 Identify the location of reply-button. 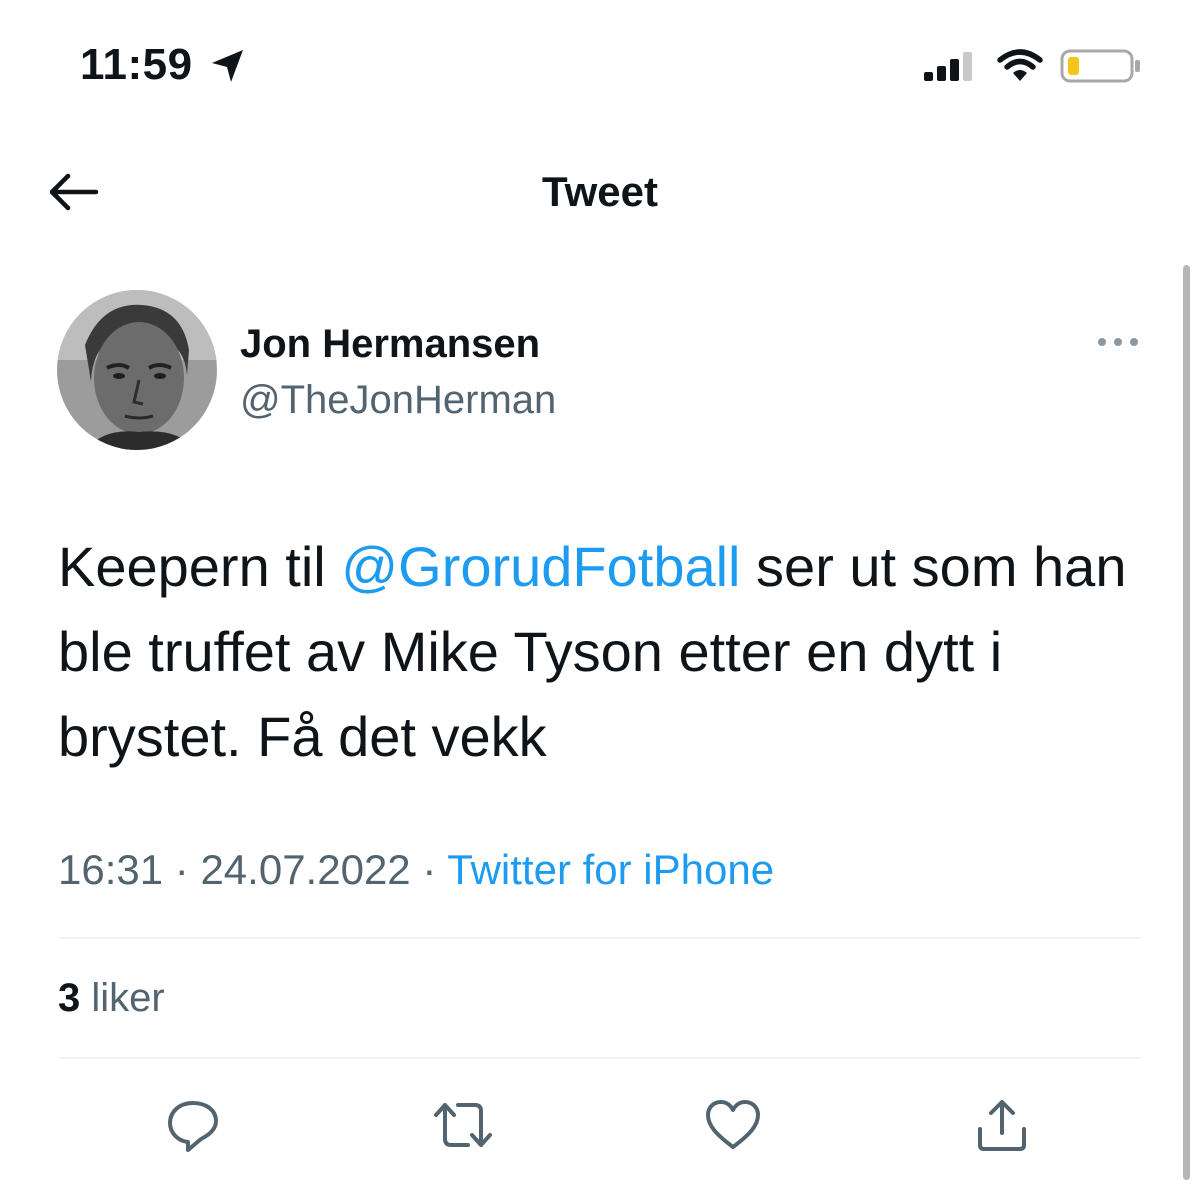
(193, 1125).